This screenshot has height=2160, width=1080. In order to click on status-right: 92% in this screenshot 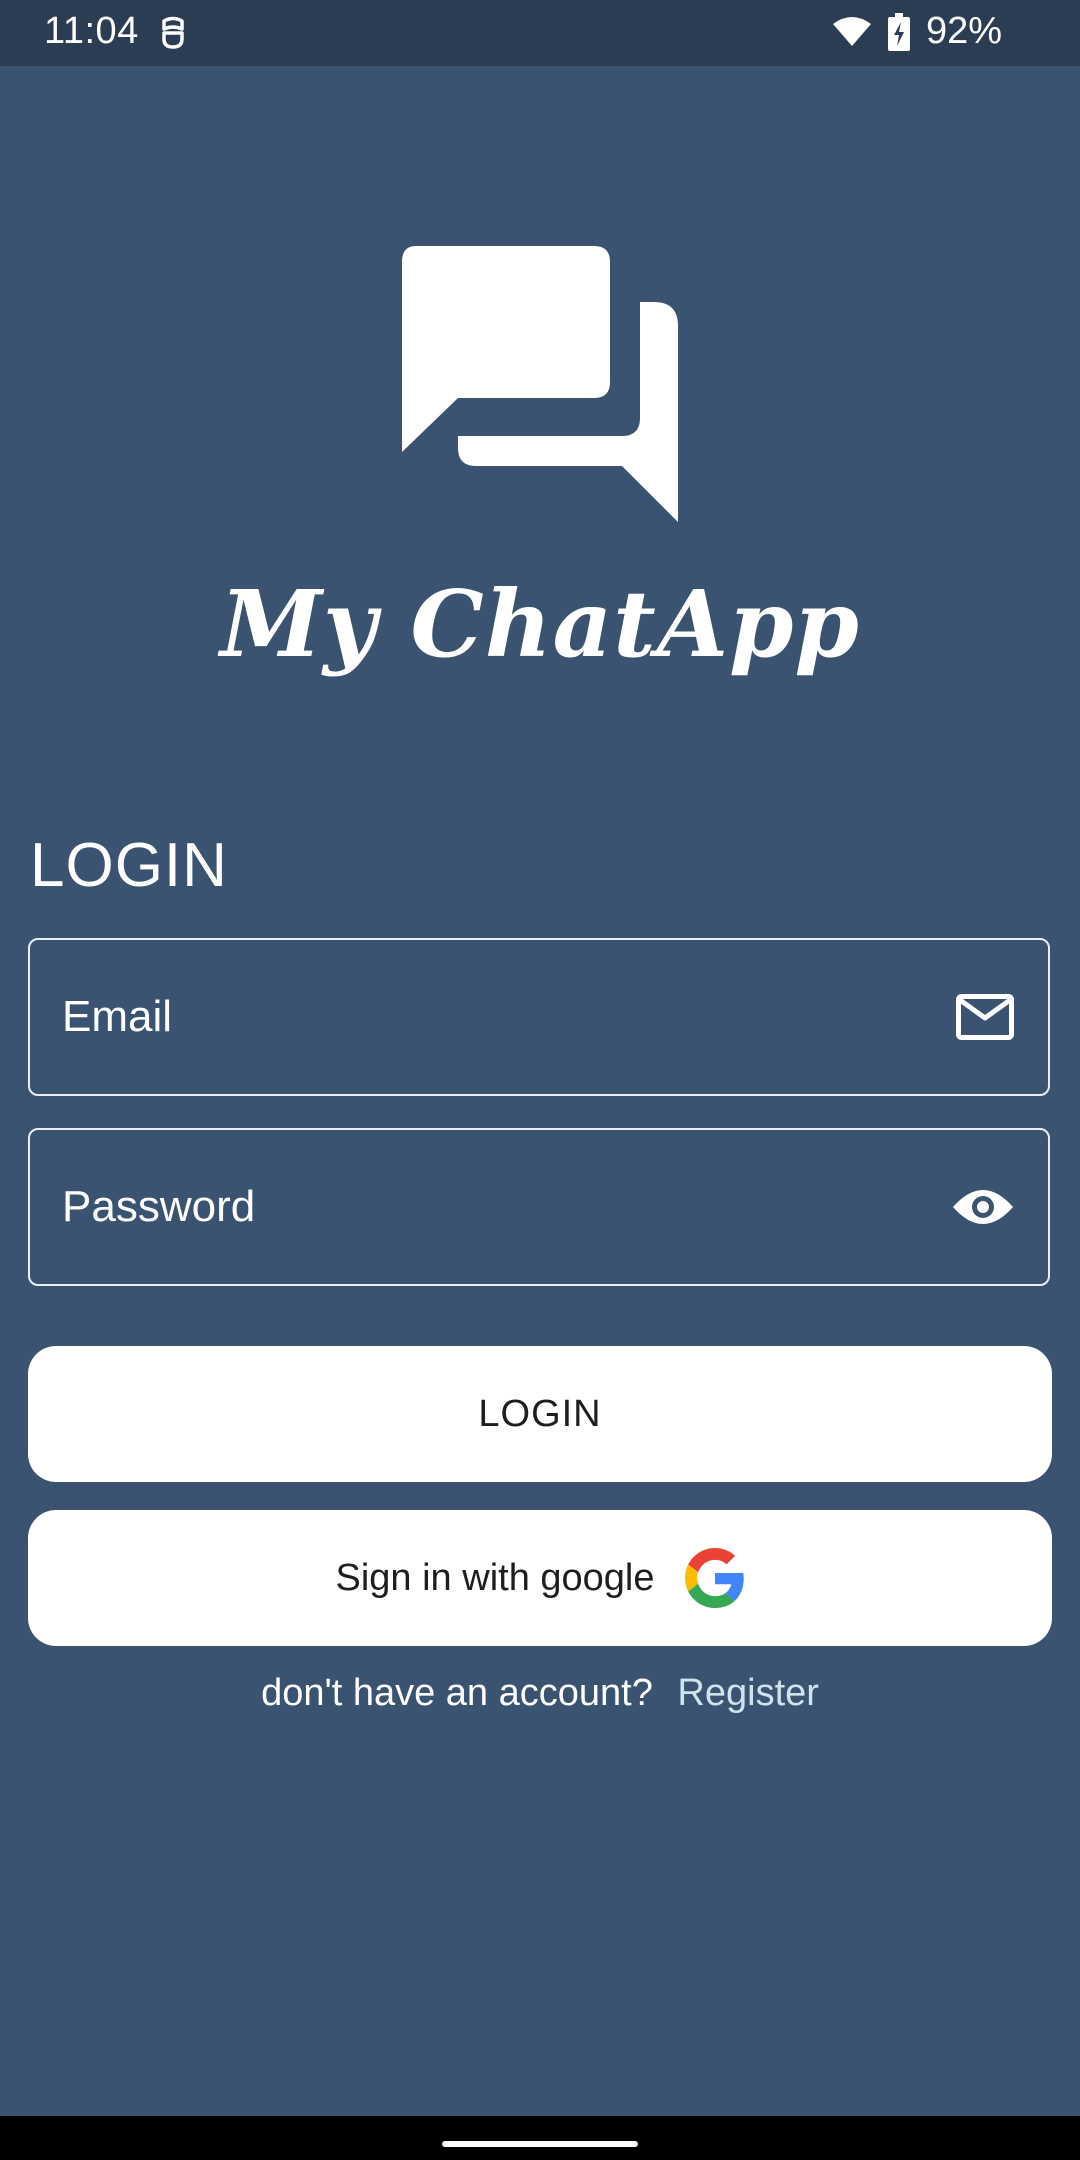, I will do `click(917, 31)`.